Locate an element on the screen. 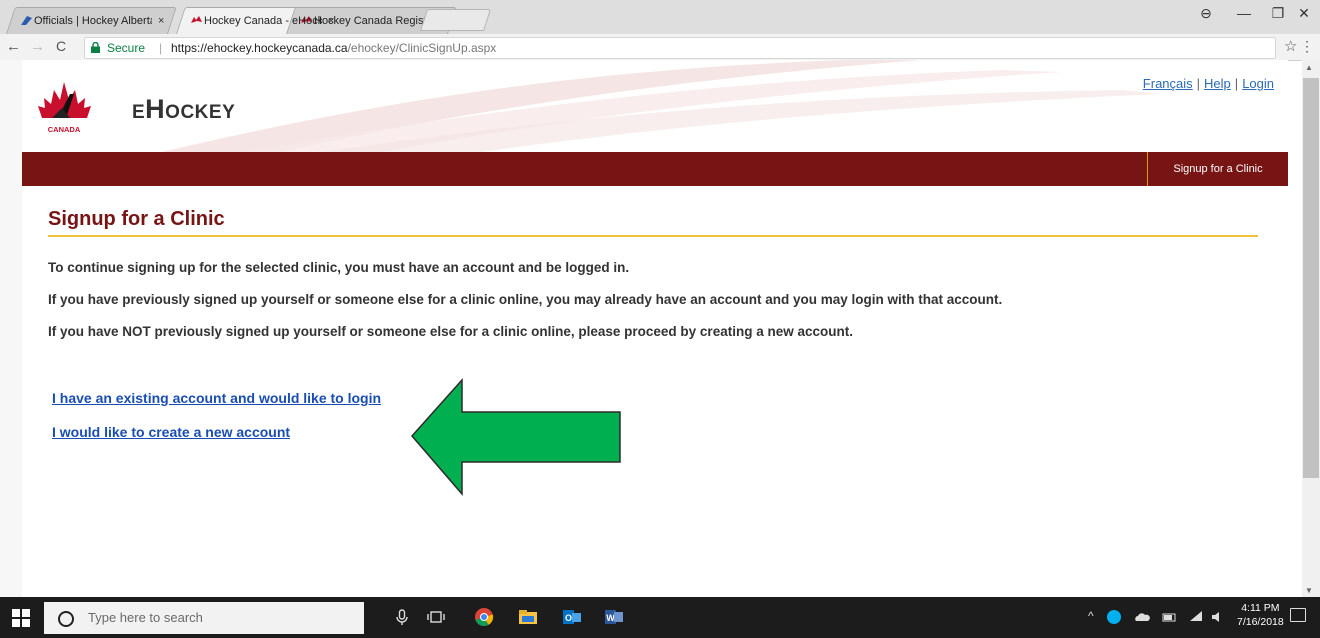  page-title: Signup for a Clinic is located at coordinates (136, 219).